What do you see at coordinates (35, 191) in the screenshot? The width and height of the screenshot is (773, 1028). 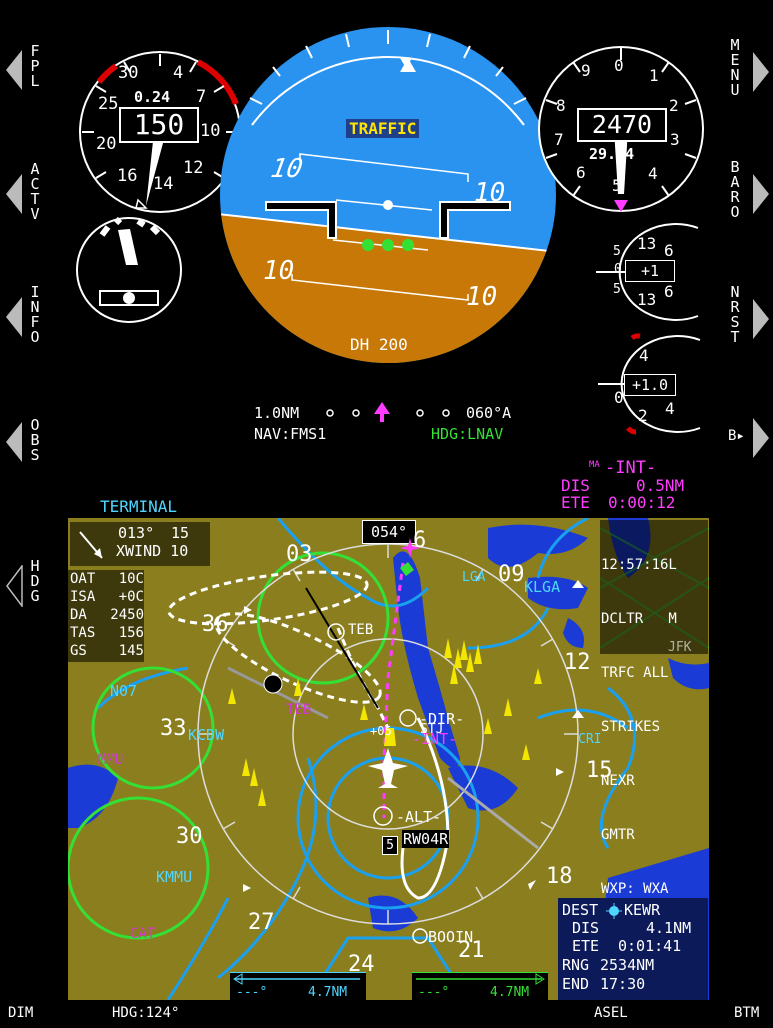 I see `softkey-label: ACTV` at bounding box center [35, 191].